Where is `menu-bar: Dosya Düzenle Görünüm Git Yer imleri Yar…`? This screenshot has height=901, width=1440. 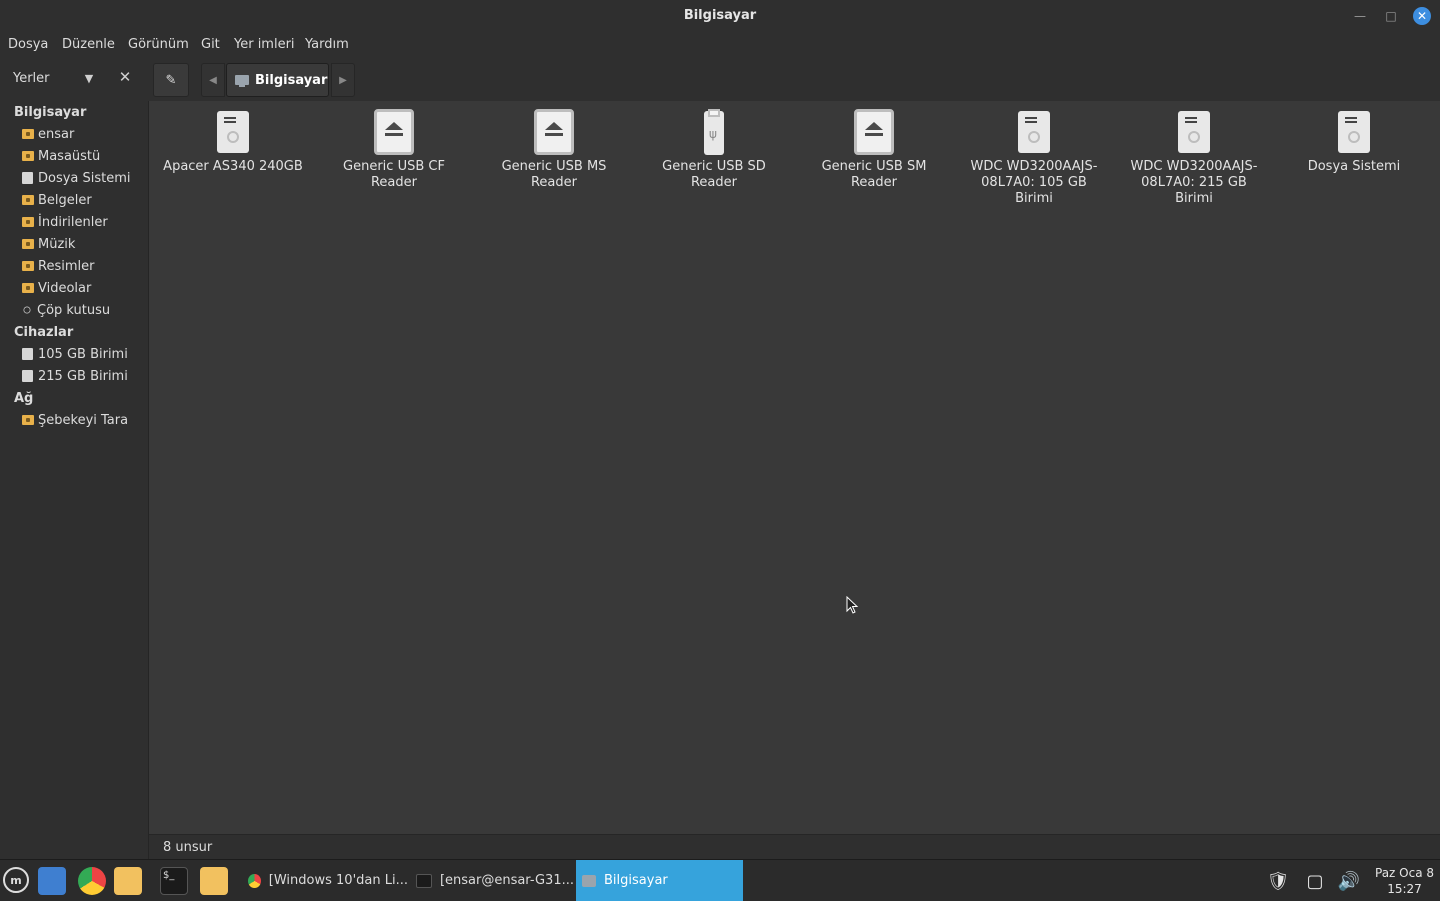
menu-bar: Dosya Düzenle Görünüm Git Yer imleri Yar… is located at coordinates (720, 44).